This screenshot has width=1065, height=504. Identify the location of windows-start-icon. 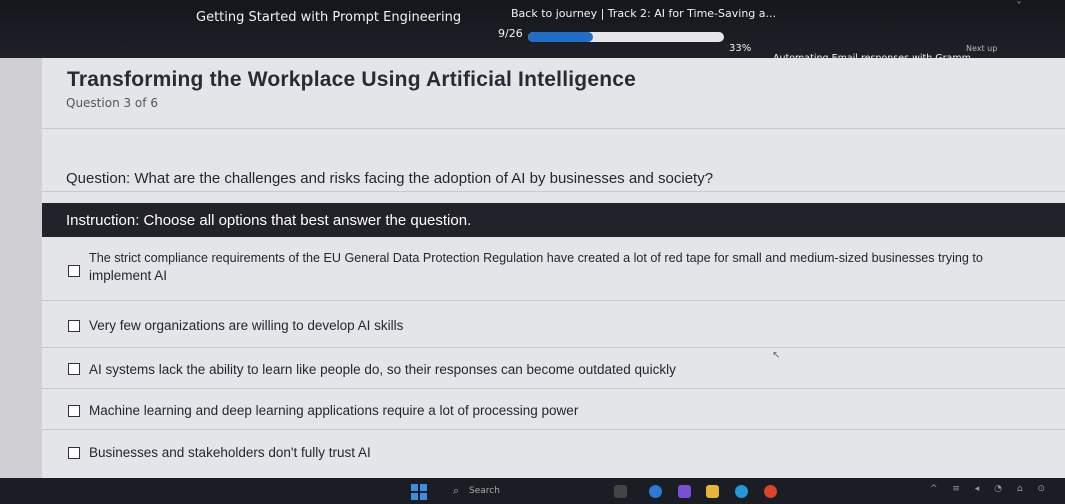
(419, 492).